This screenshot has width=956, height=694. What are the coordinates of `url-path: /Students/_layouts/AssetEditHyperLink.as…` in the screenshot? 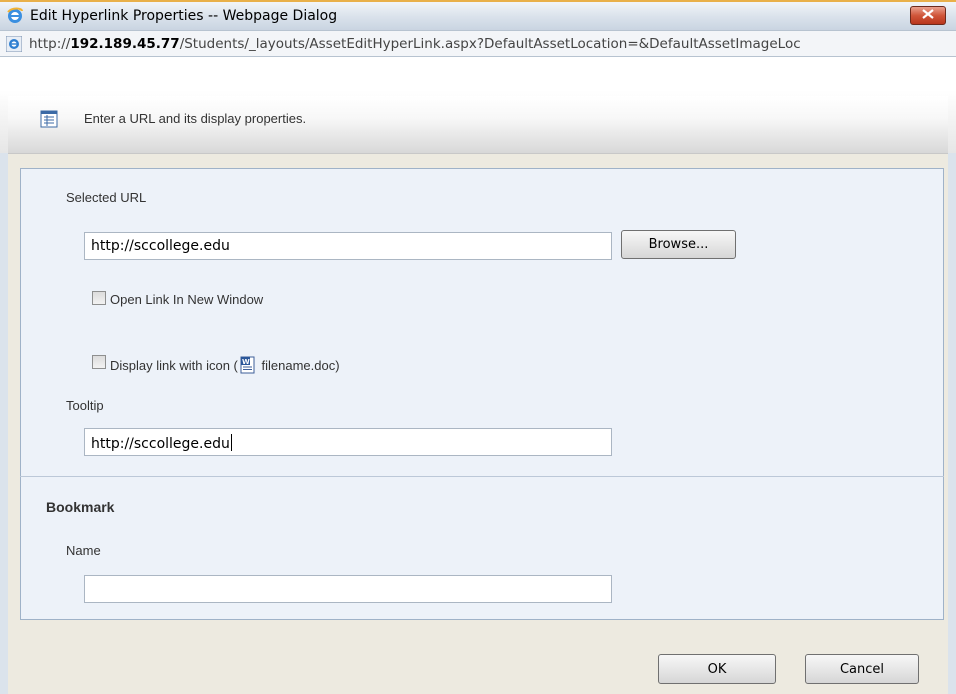 It's located at (490, 44).